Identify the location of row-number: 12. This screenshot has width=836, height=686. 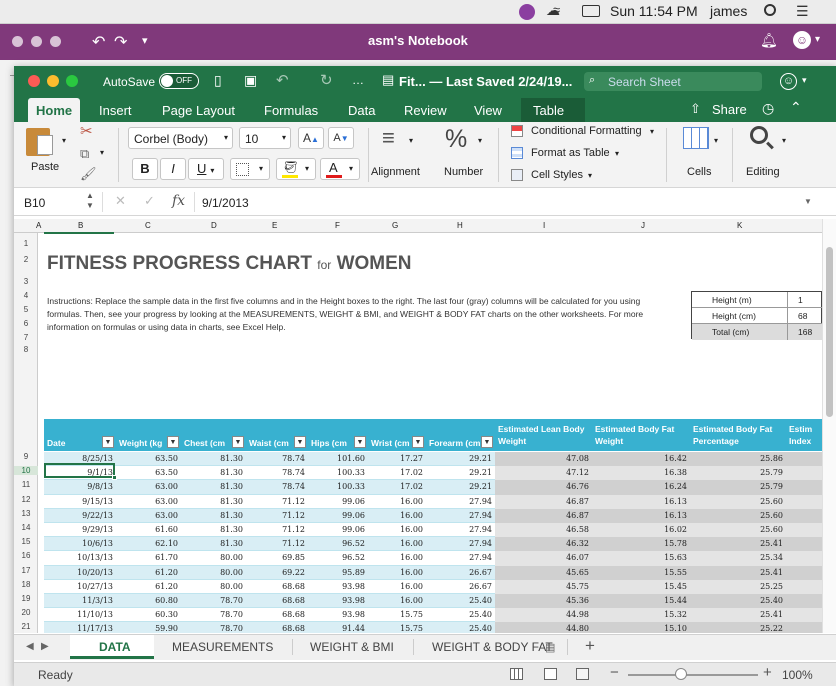
(26, 499).